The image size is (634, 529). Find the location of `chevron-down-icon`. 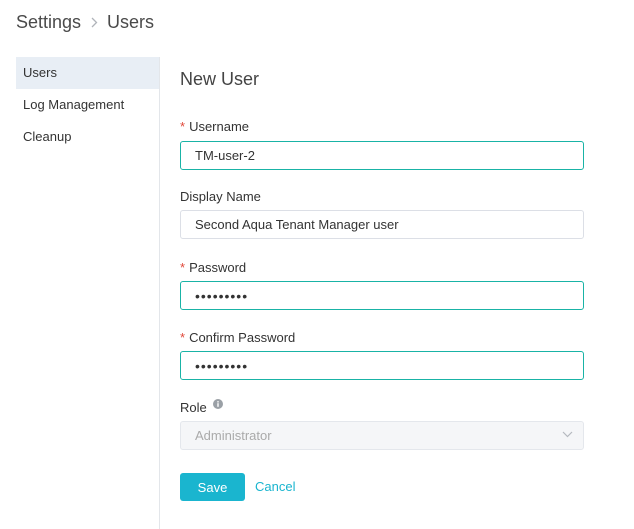

chevron-down-icon is located at coordinates (567, 434).